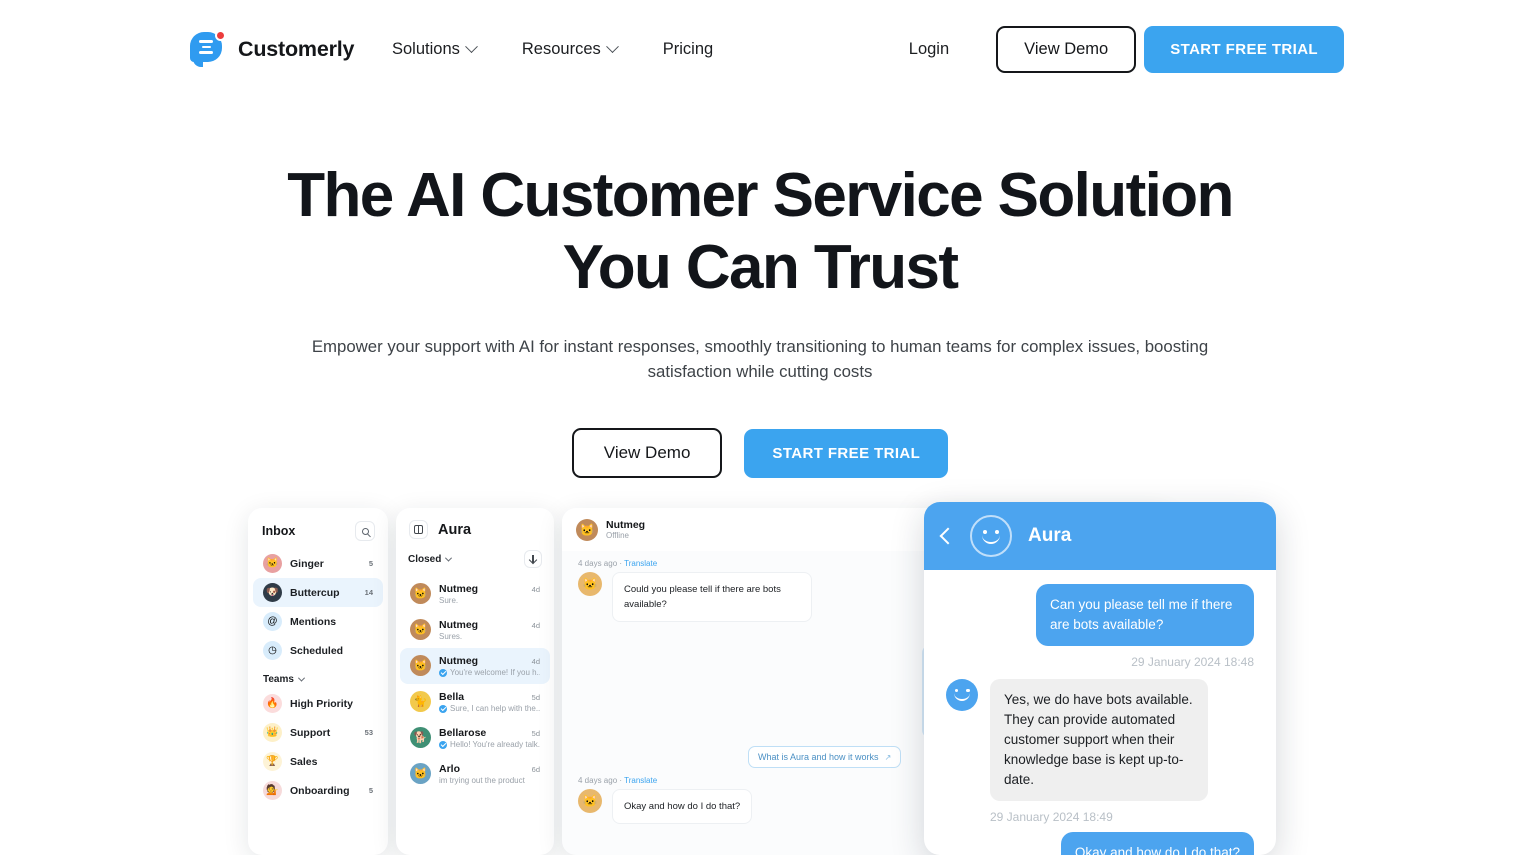  I want to click on team-item-support: 👑 Support 53, so click(318, 732).